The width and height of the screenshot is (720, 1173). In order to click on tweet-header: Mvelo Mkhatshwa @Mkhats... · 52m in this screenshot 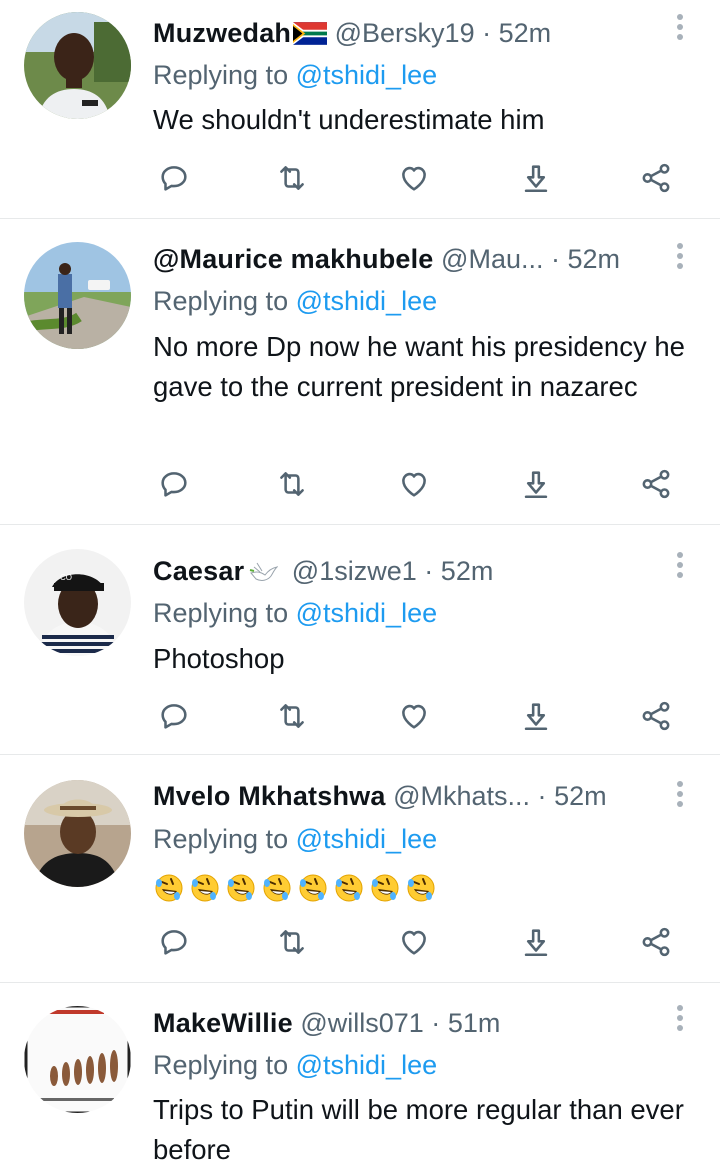, I will do `click(413, 796)`.